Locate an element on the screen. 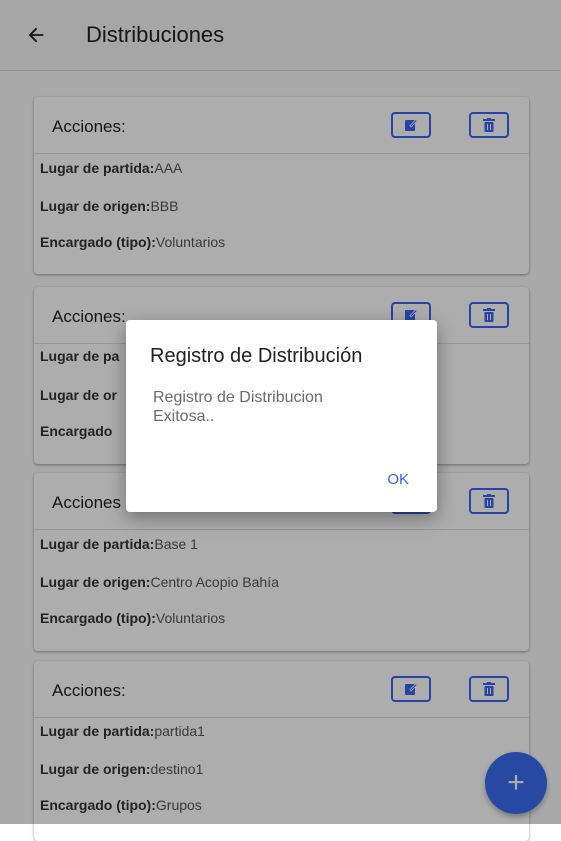 Image resolution: width=561 pixels, height=841 pixels. dialog-message: Registro de Distribucion Exitosa.. is located at coordinates (238, 407).